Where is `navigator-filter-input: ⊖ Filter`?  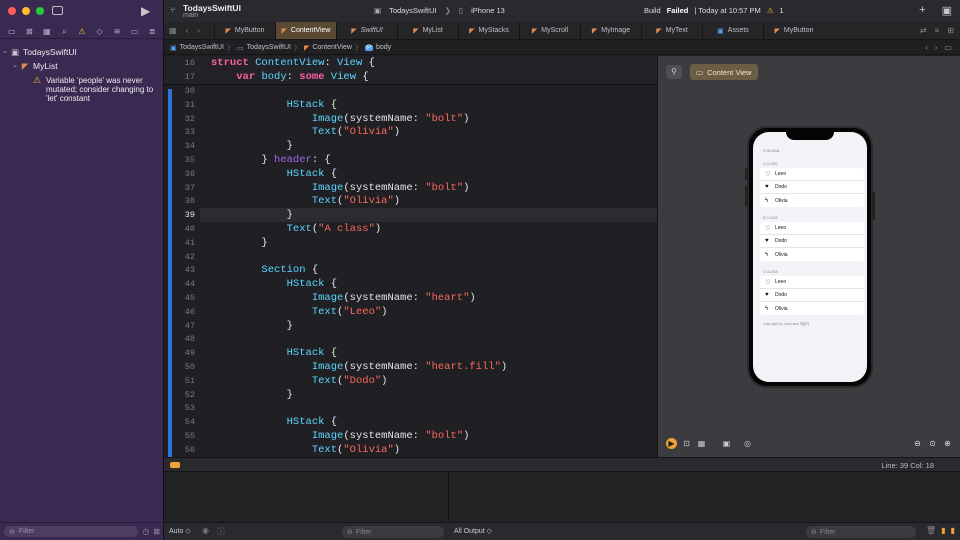
navigator-filter-input: ⊖ Filter is located at coordinates (71, 531).